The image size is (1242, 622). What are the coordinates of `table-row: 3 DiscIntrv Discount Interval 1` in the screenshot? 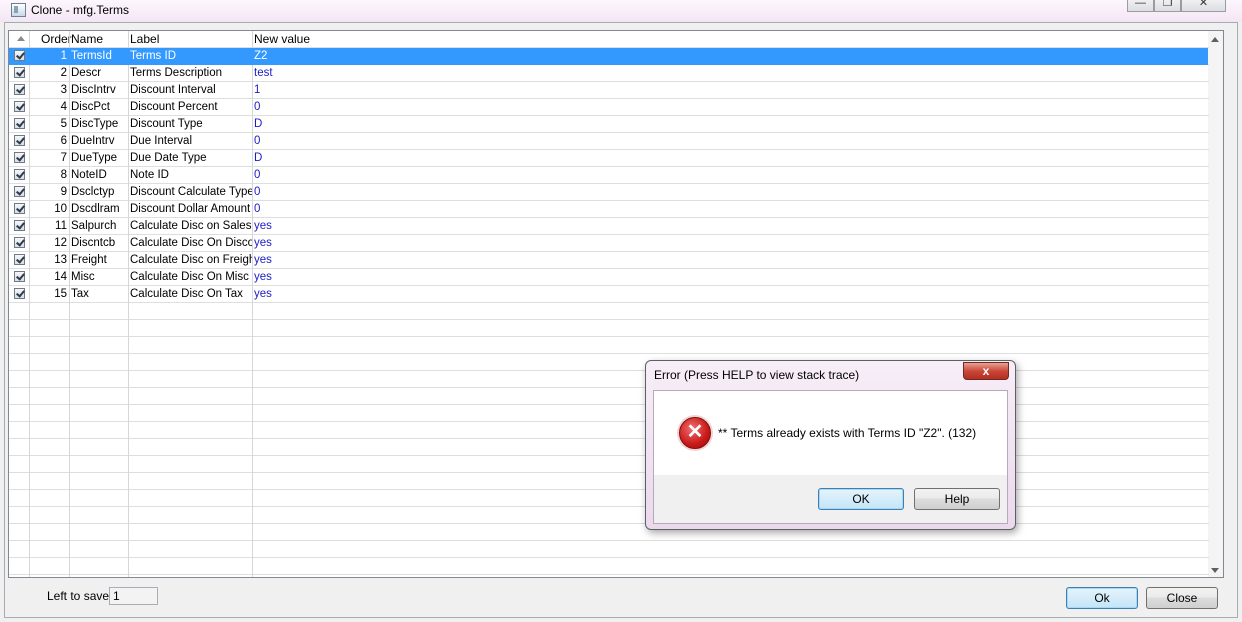 It's located at (608, 90).